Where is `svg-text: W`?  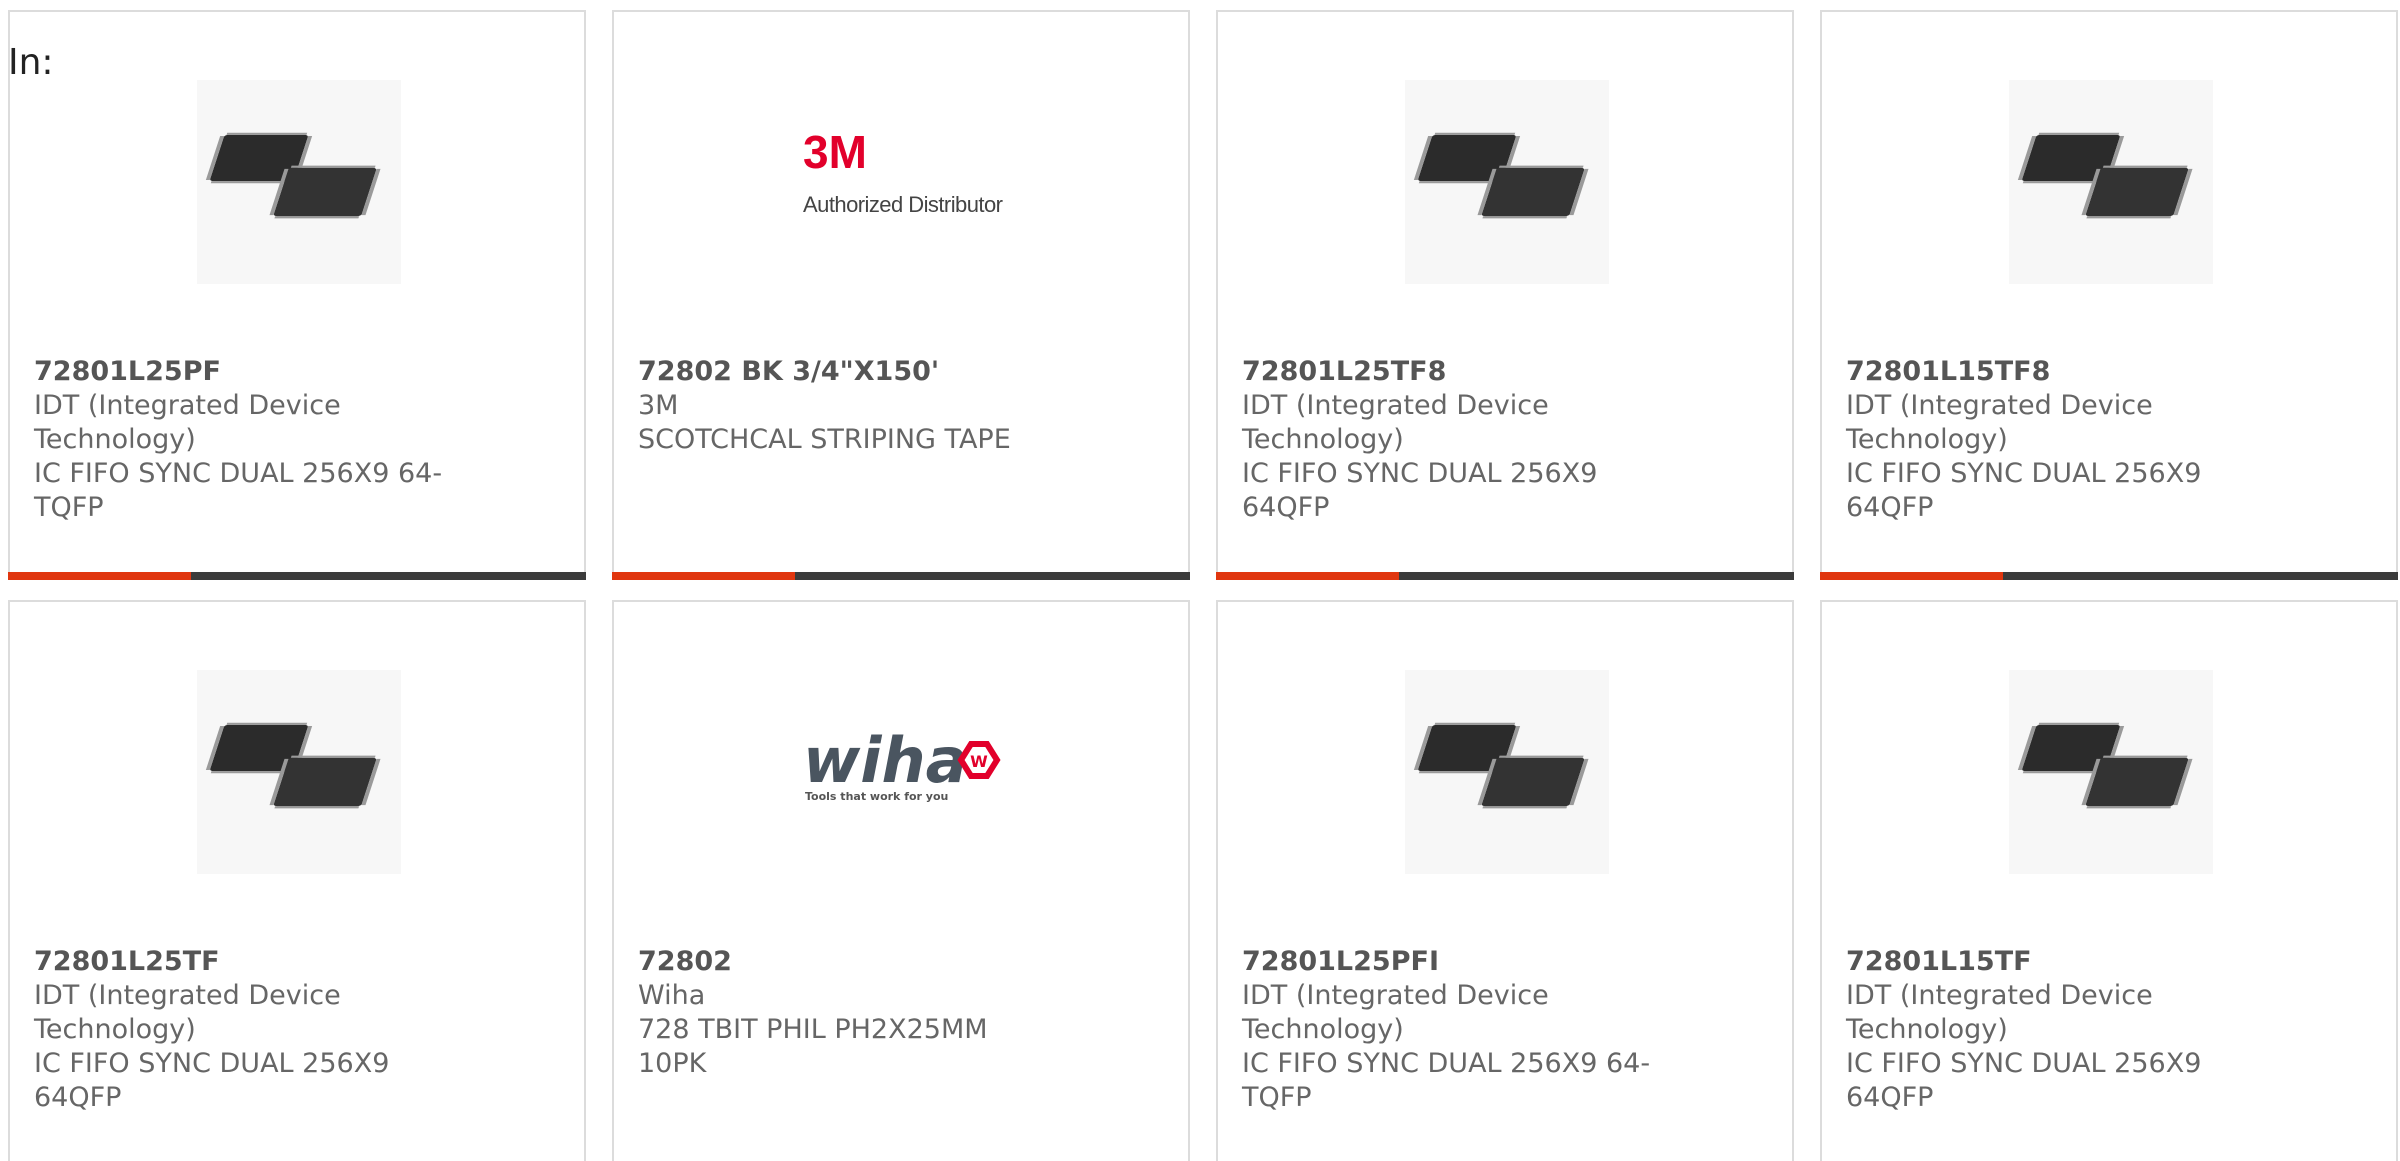
svg-text: W is located at coordinates (979, 761).